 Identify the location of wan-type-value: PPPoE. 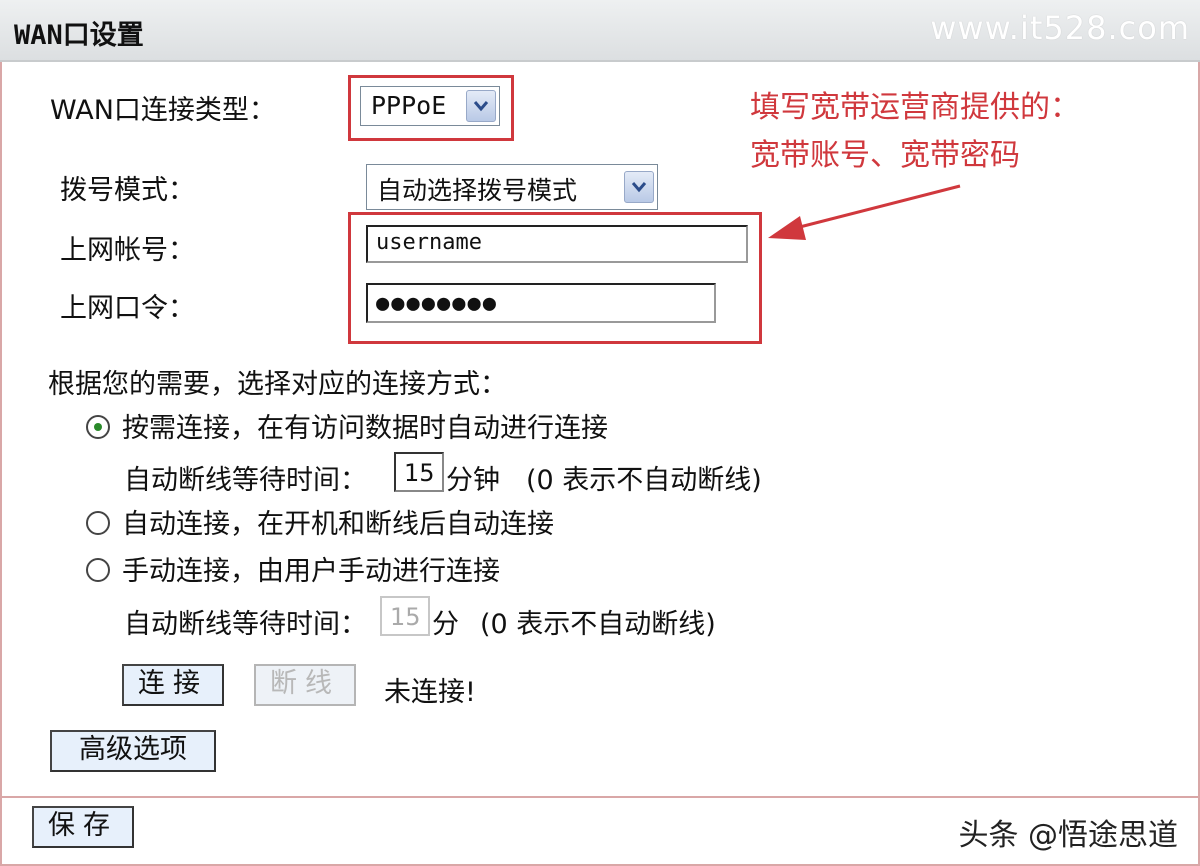
(409, 105).